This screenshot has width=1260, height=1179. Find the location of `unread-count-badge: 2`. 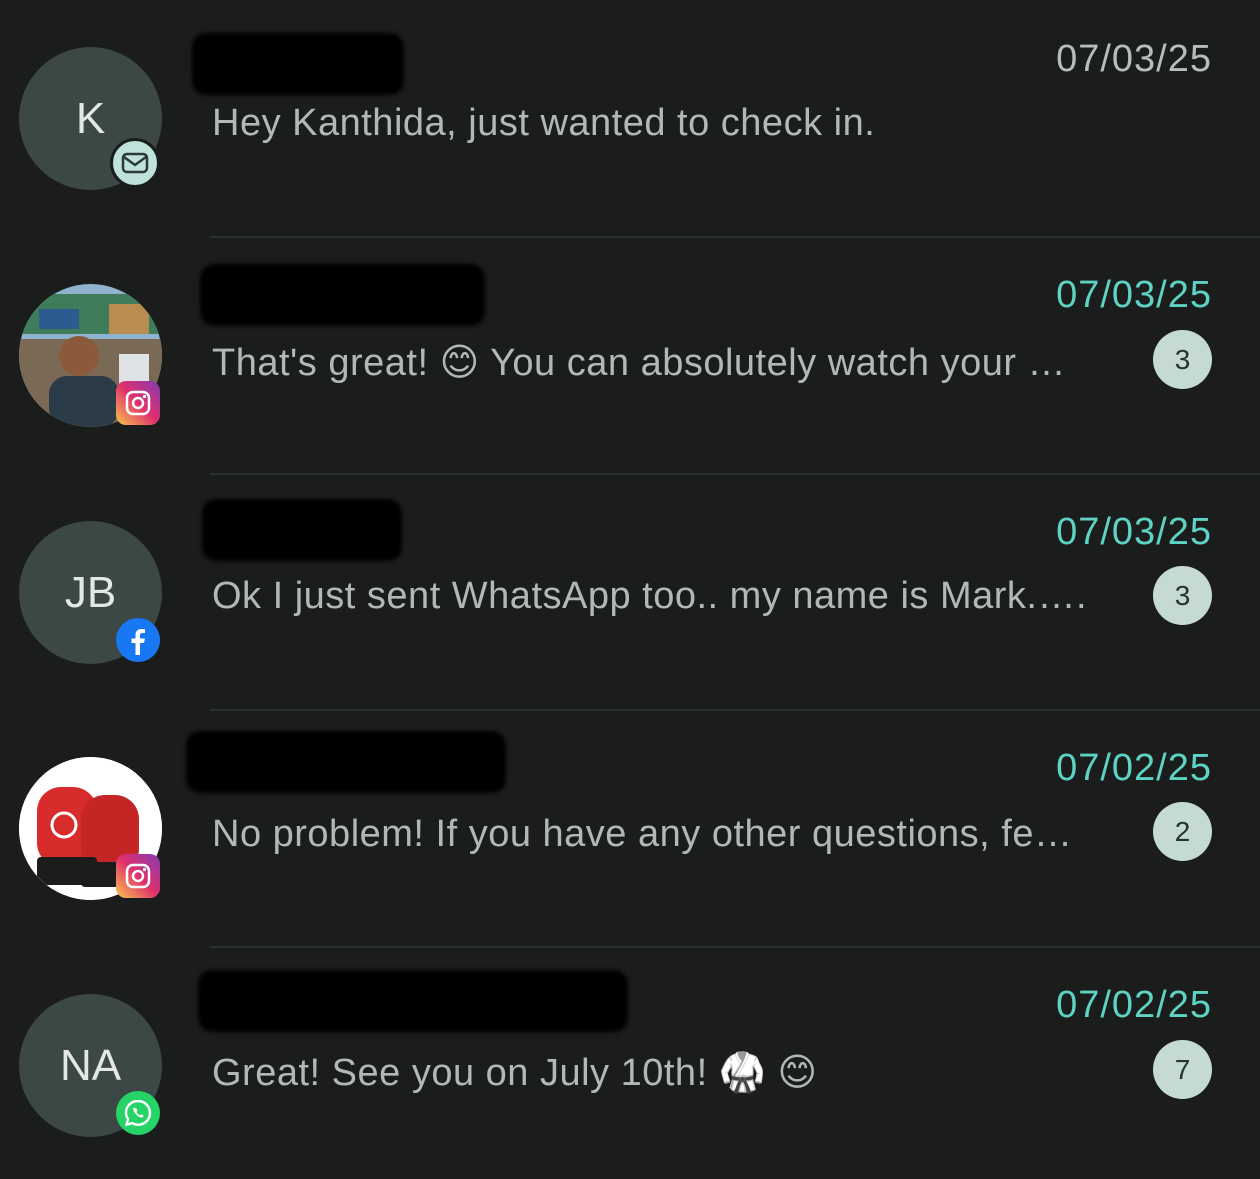

unread-count-badge: 2 is located at coordinates (1182, 831).